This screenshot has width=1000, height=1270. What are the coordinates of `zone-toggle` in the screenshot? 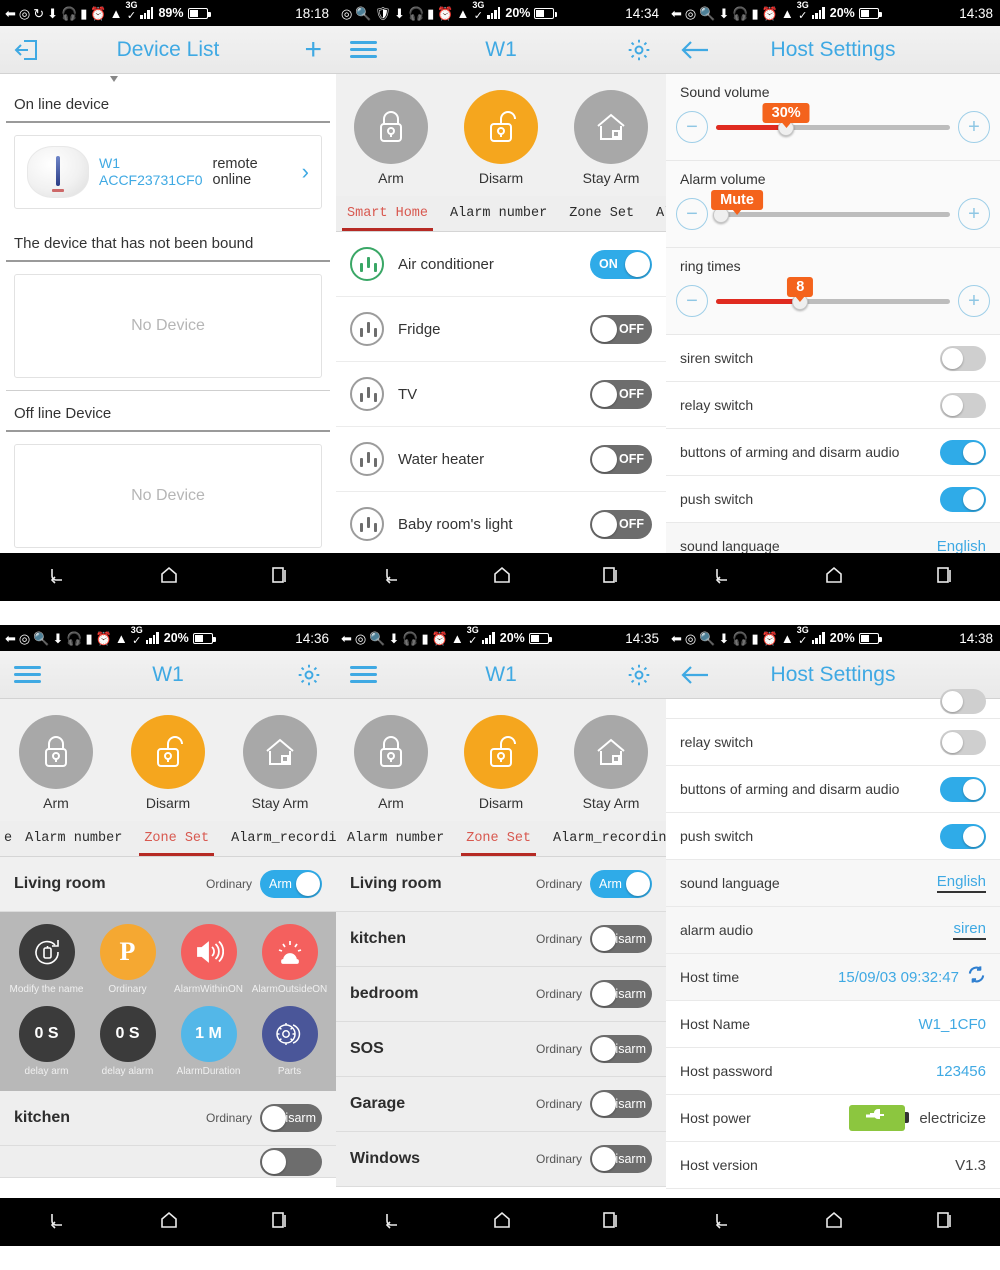 It's located at (291, 1161).